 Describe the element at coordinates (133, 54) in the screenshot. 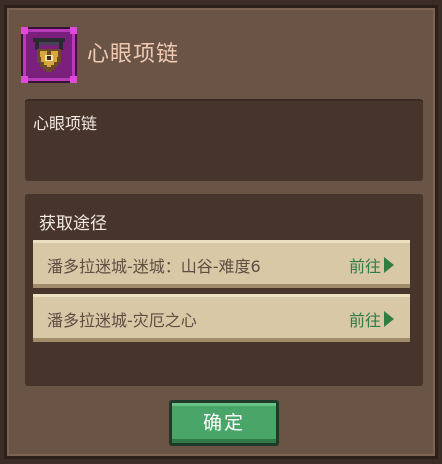

I see `item-title: 心眼项链` at that location.